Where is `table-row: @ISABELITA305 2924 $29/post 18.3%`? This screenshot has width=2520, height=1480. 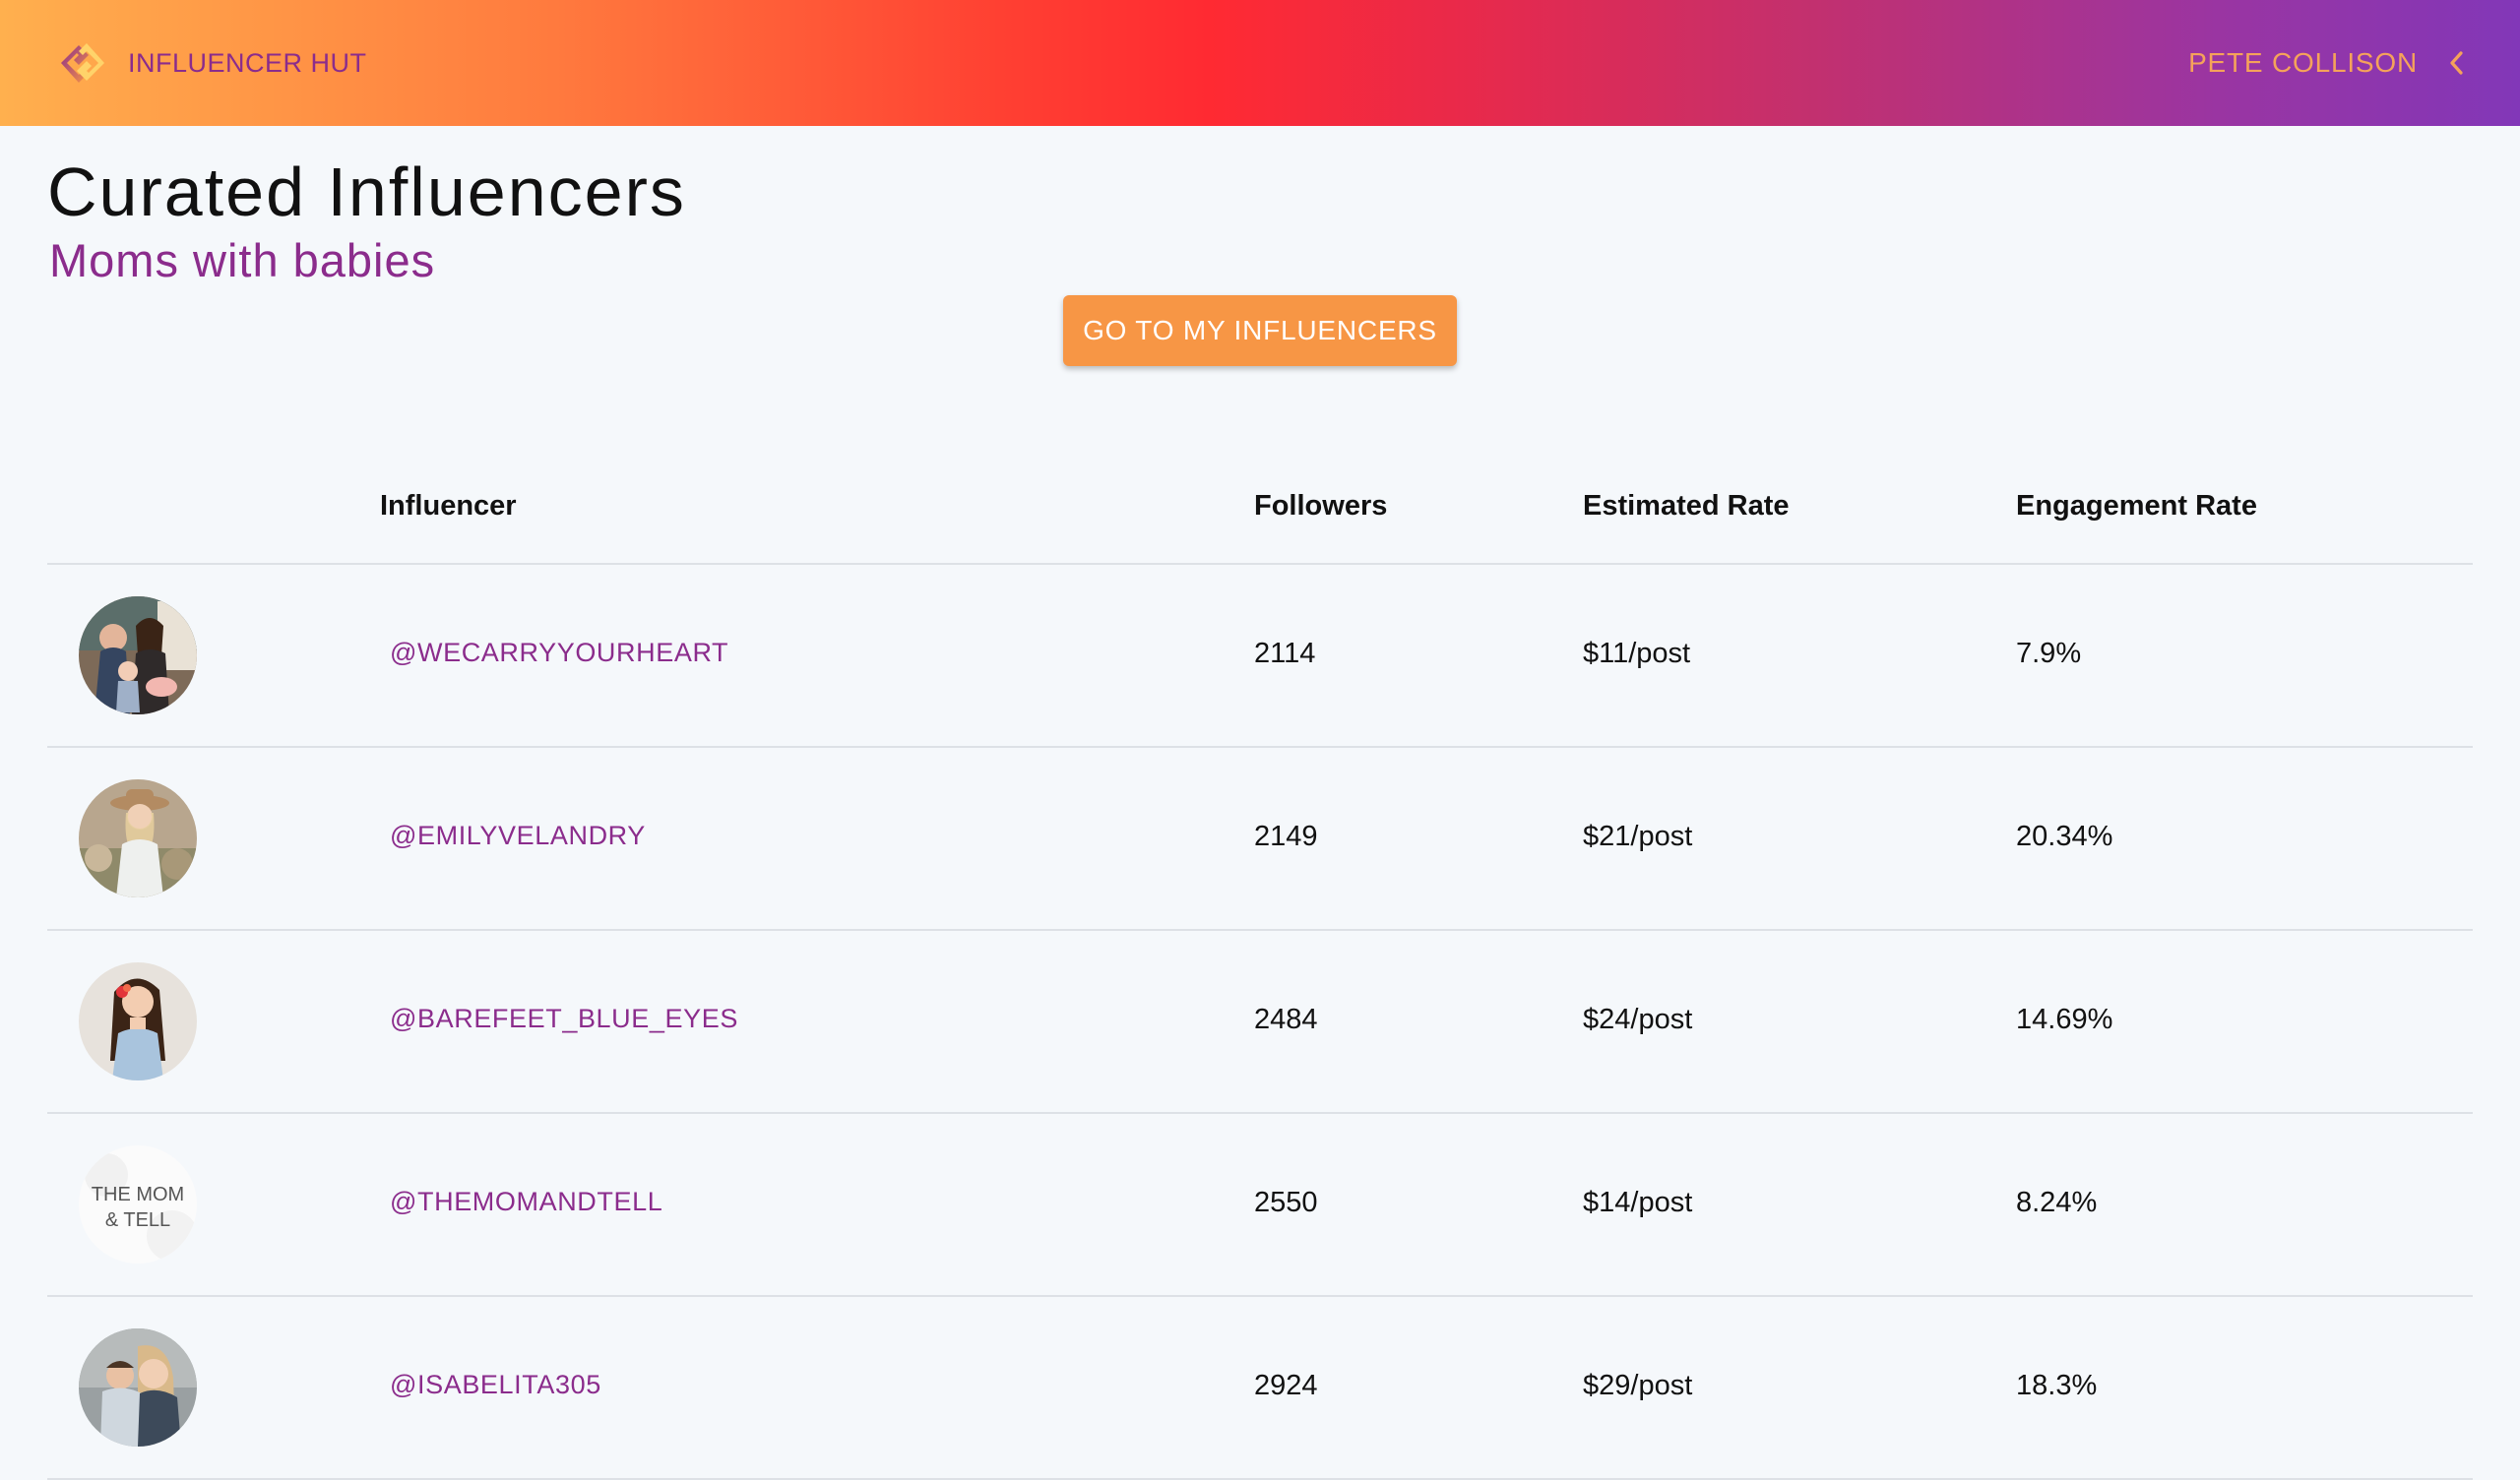 table-row: @ISABELITA305 2924 $29/post 18.3% is located at coordinates (1260, 1388).